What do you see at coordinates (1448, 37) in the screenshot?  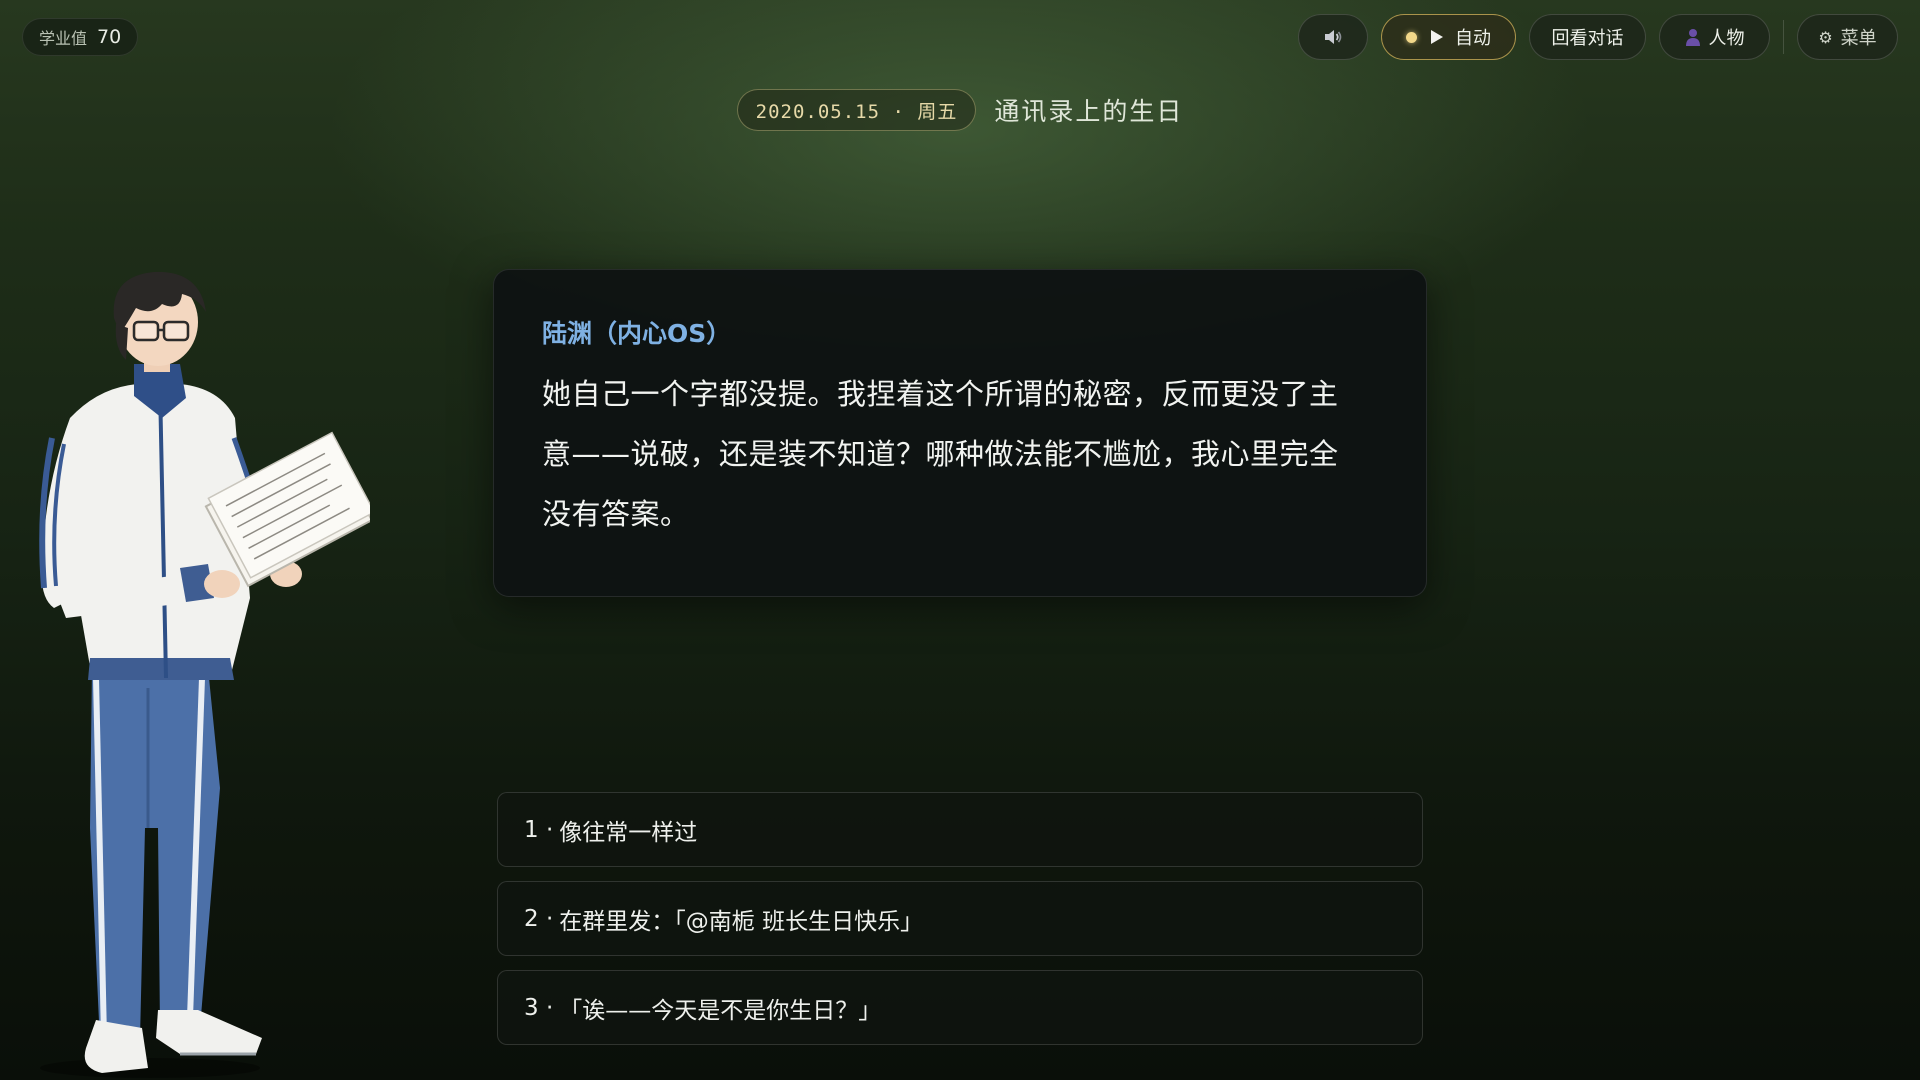 I see `auto-play-button: 自动` at bounding box center [1448, 37].